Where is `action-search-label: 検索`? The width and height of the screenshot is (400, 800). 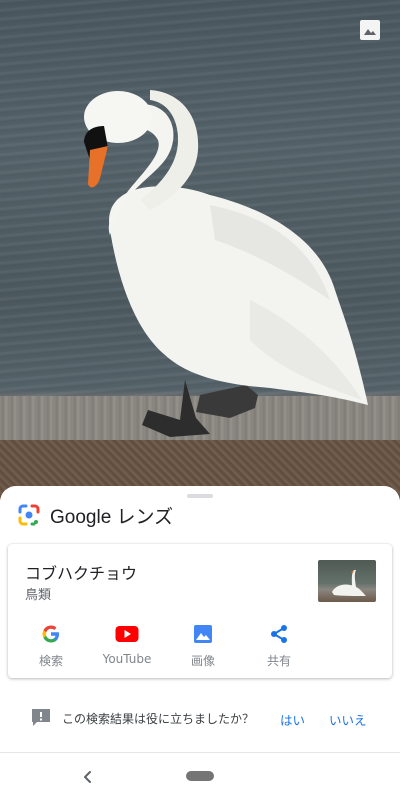 action-search-label: 検索 is located at coordinates (50, 661).